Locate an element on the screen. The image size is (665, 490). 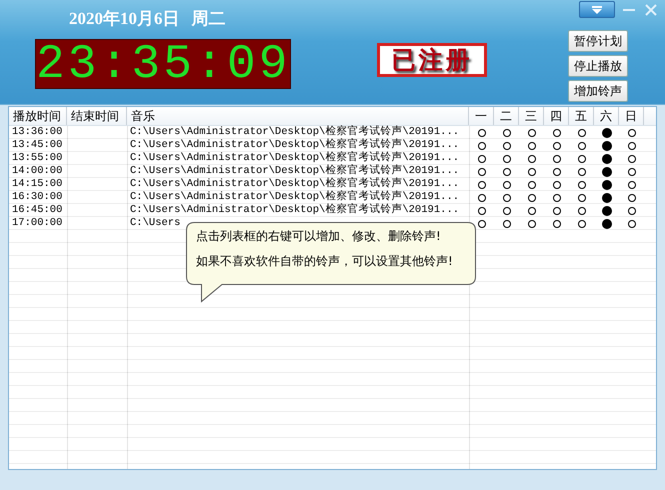
digital-clock: 23:35:09 is located at coordinates (163, 64).